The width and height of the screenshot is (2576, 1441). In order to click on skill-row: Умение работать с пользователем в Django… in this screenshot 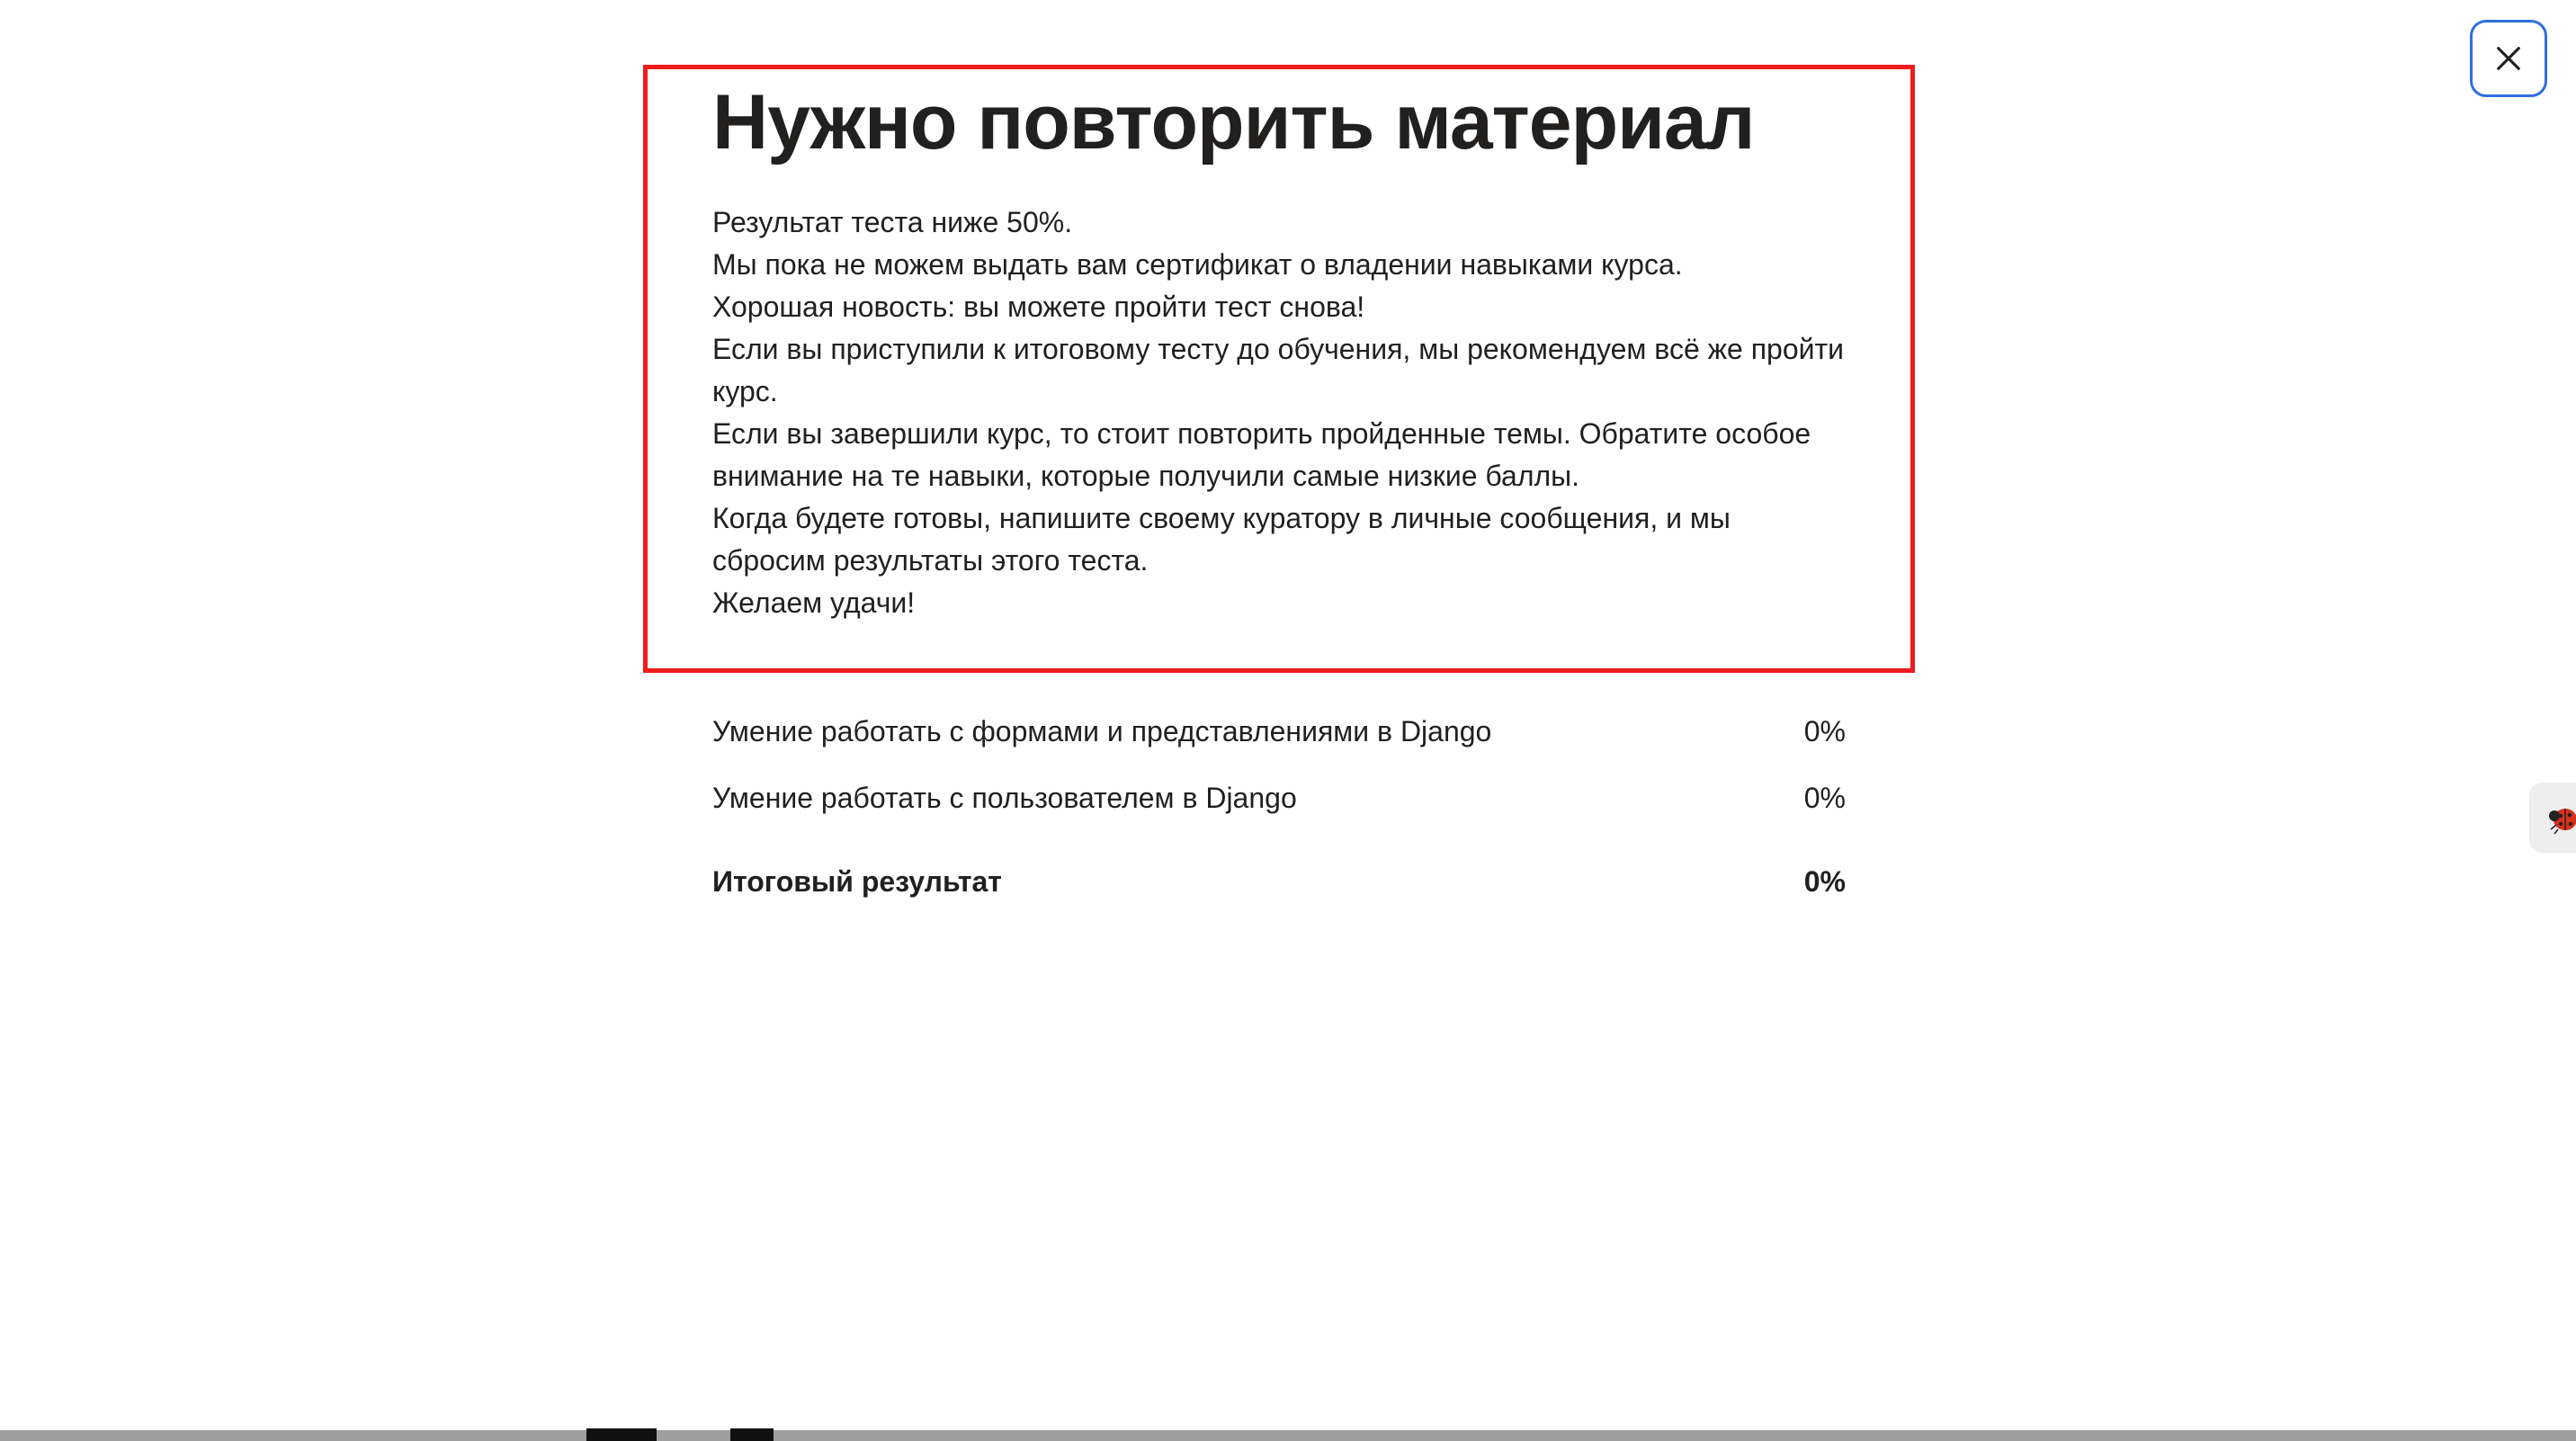, I will do `click(1279, 798)`.